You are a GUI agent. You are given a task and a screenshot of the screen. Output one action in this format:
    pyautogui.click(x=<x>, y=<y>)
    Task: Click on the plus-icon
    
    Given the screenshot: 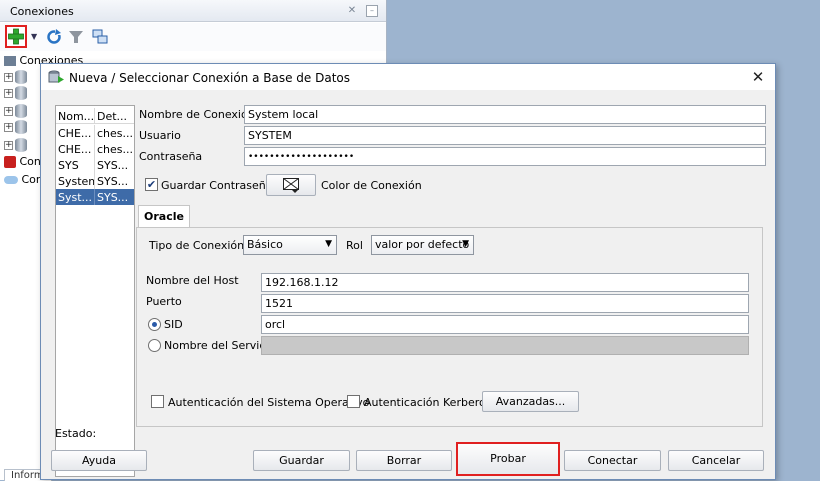 What is the action you would take?
    pyautogui.click(x=16, y=36)
    